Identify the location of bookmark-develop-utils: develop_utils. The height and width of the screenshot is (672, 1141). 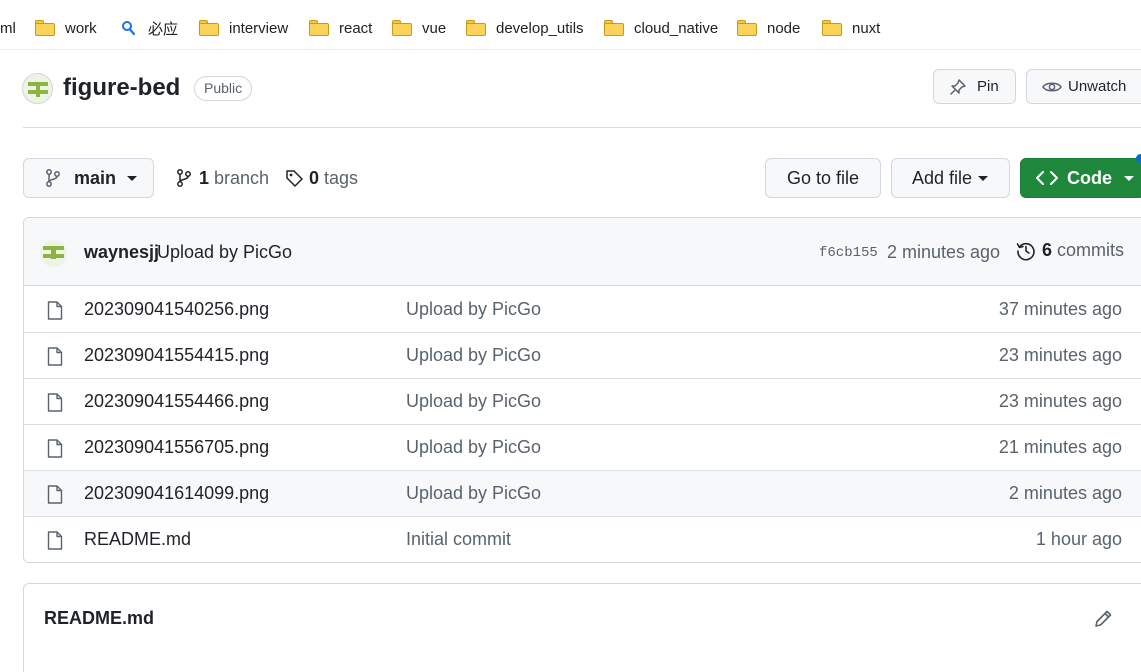
(525, 28).